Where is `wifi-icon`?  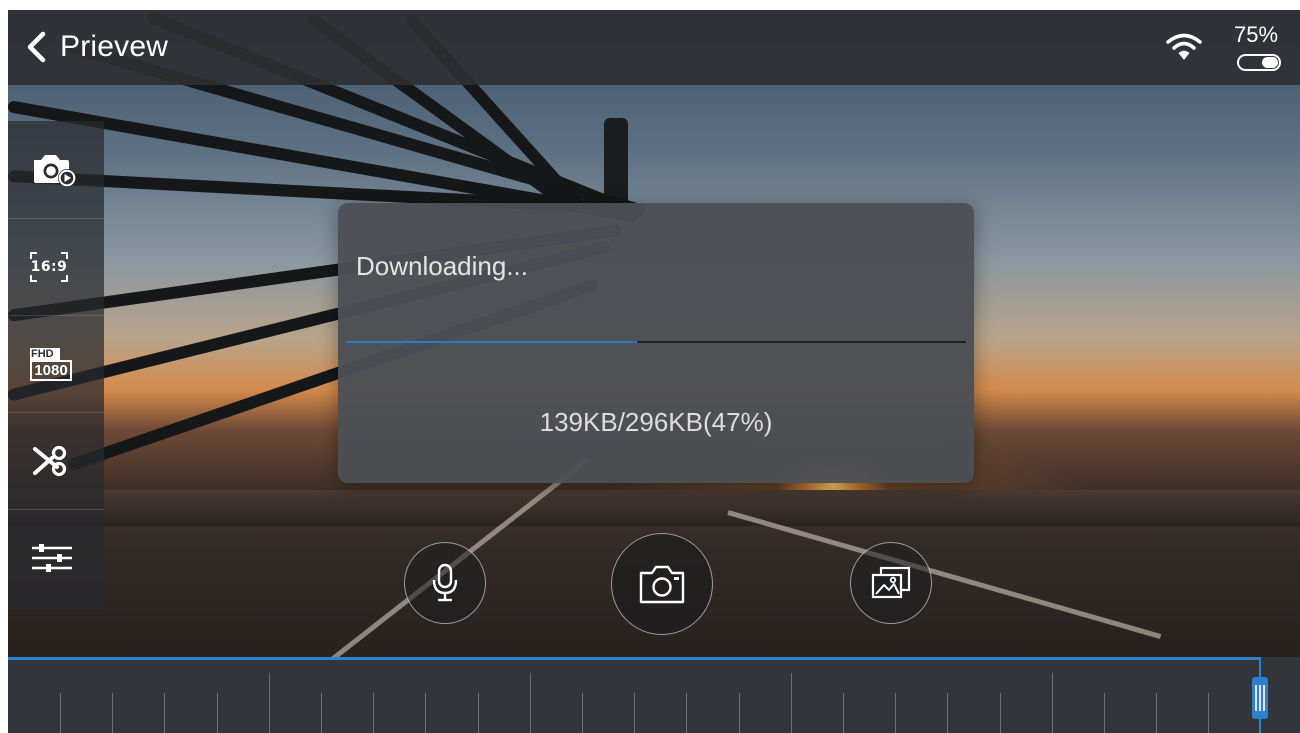
wifi-icon is located at coordinates (1184, 46).